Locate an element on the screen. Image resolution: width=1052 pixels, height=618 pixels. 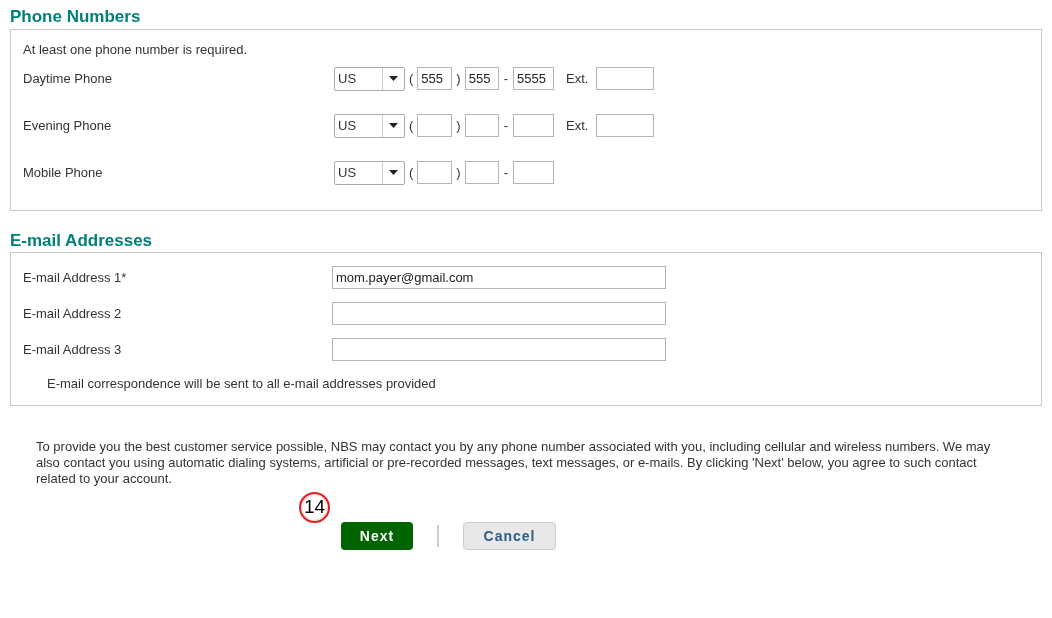
cancel-button: Cancel is located at coordinates (509, 536).